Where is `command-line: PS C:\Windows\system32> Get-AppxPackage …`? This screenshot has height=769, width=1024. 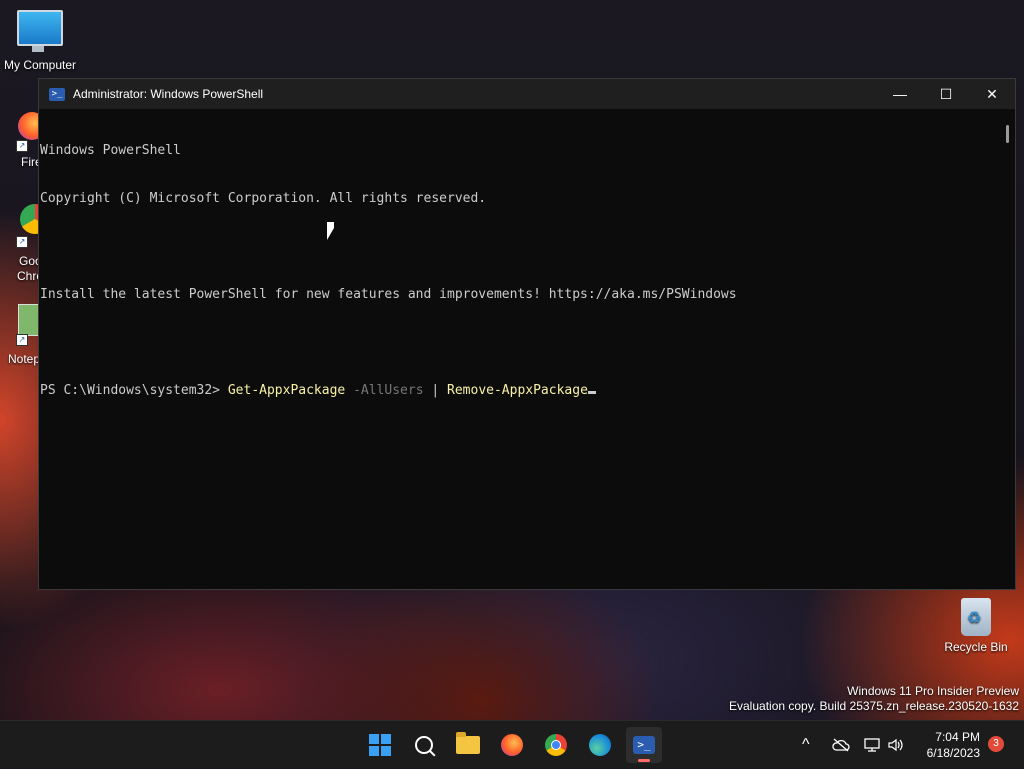
command-line: PS C:\Windows\system32> Get-AppxPackage … is located at coordinates (519, 391).